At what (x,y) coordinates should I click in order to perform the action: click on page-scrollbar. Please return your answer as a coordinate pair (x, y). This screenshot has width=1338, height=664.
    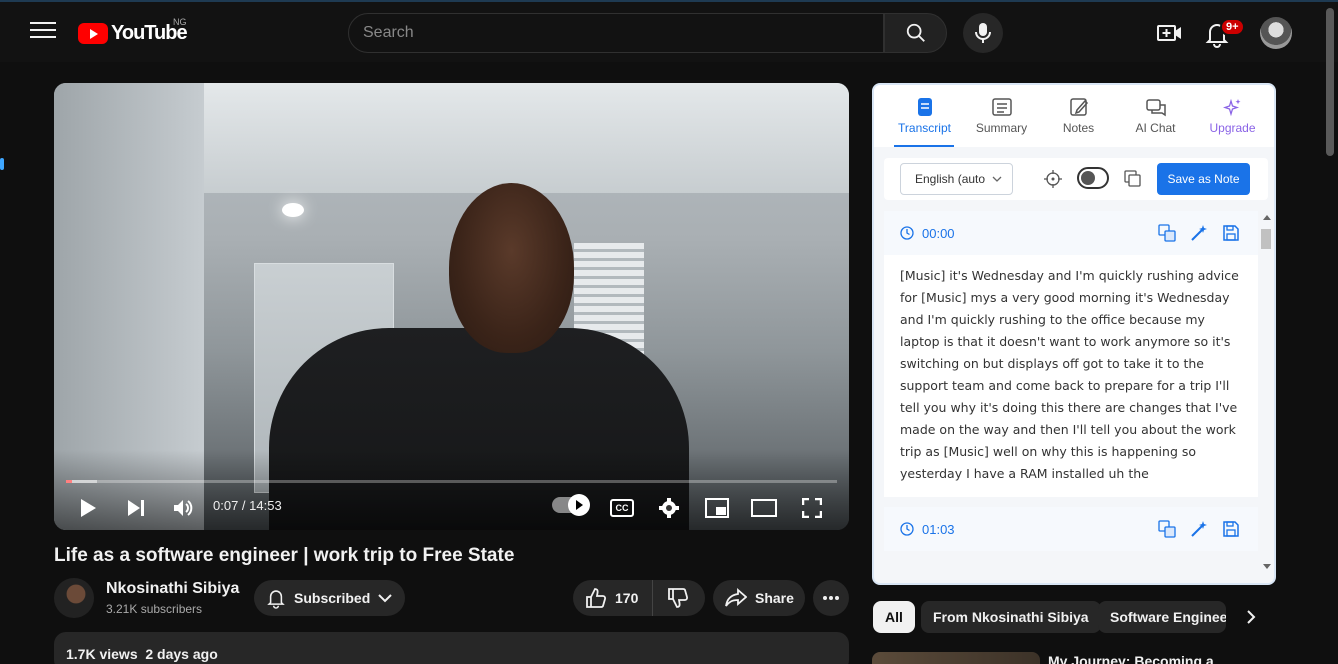
    Looking at the image, I should click on (1330, 82).